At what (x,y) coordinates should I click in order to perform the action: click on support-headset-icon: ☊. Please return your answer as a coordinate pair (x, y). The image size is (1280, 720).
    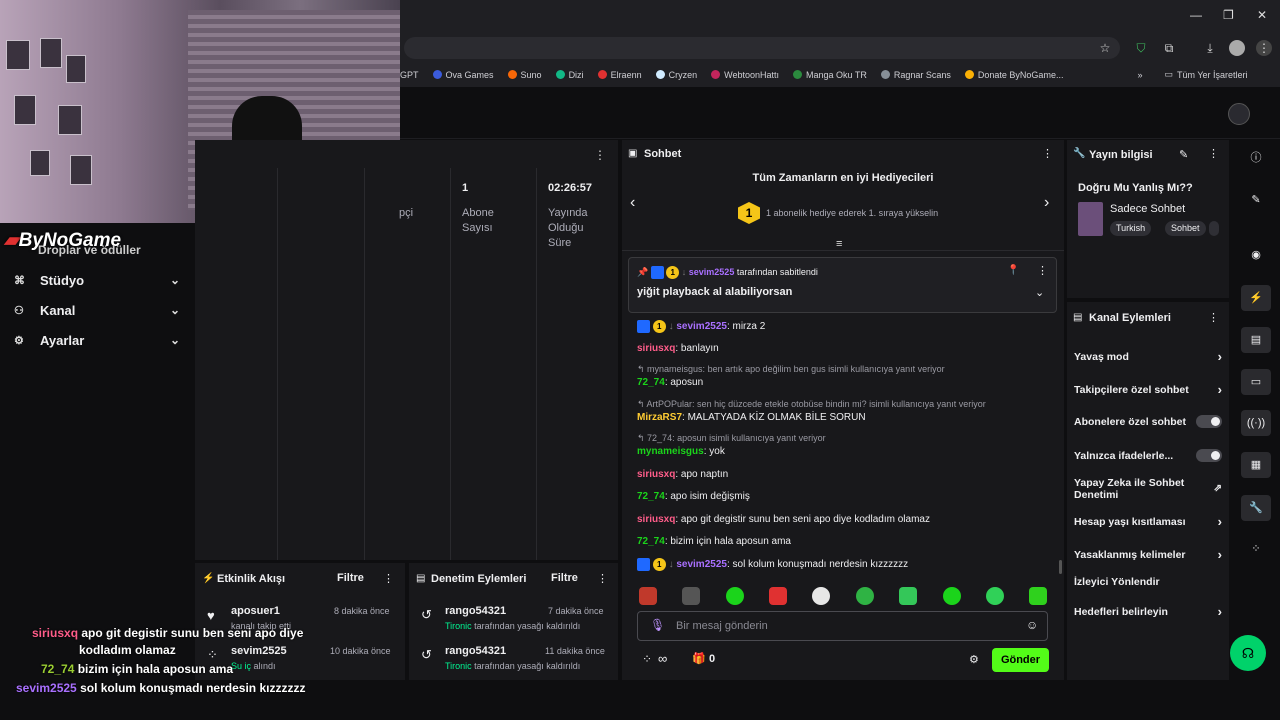
    Looking at the image, I should click on (1248, 653).